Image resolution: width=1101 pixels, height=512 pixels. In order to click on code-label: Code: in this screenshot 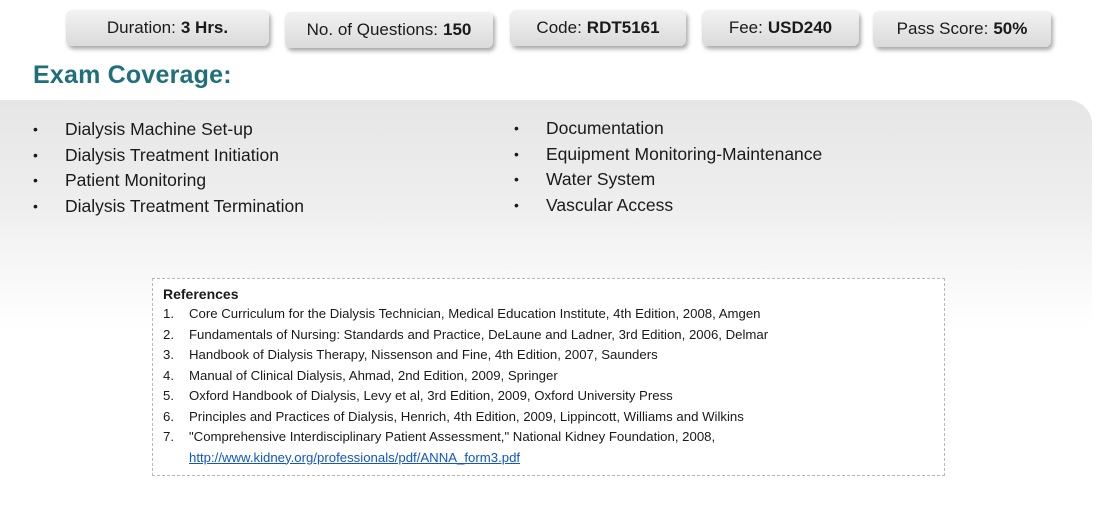, I will do `click(559, 27)`.